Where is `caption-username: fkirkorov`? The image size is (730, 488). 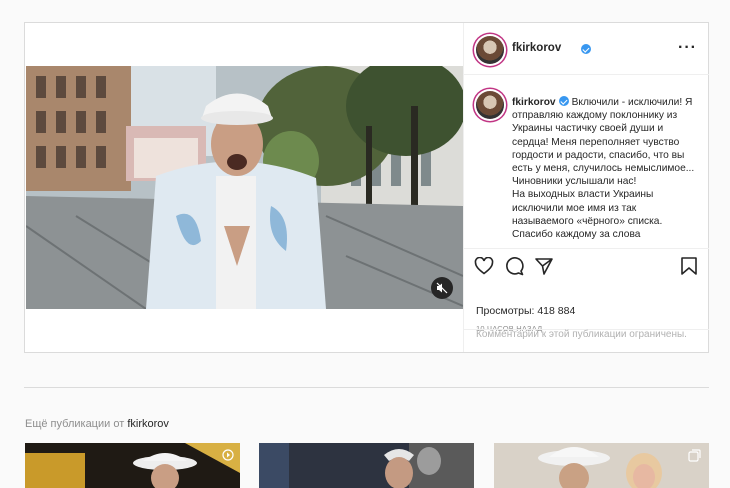 caption-username: fkirkorov is located at coordinates (534, 102).